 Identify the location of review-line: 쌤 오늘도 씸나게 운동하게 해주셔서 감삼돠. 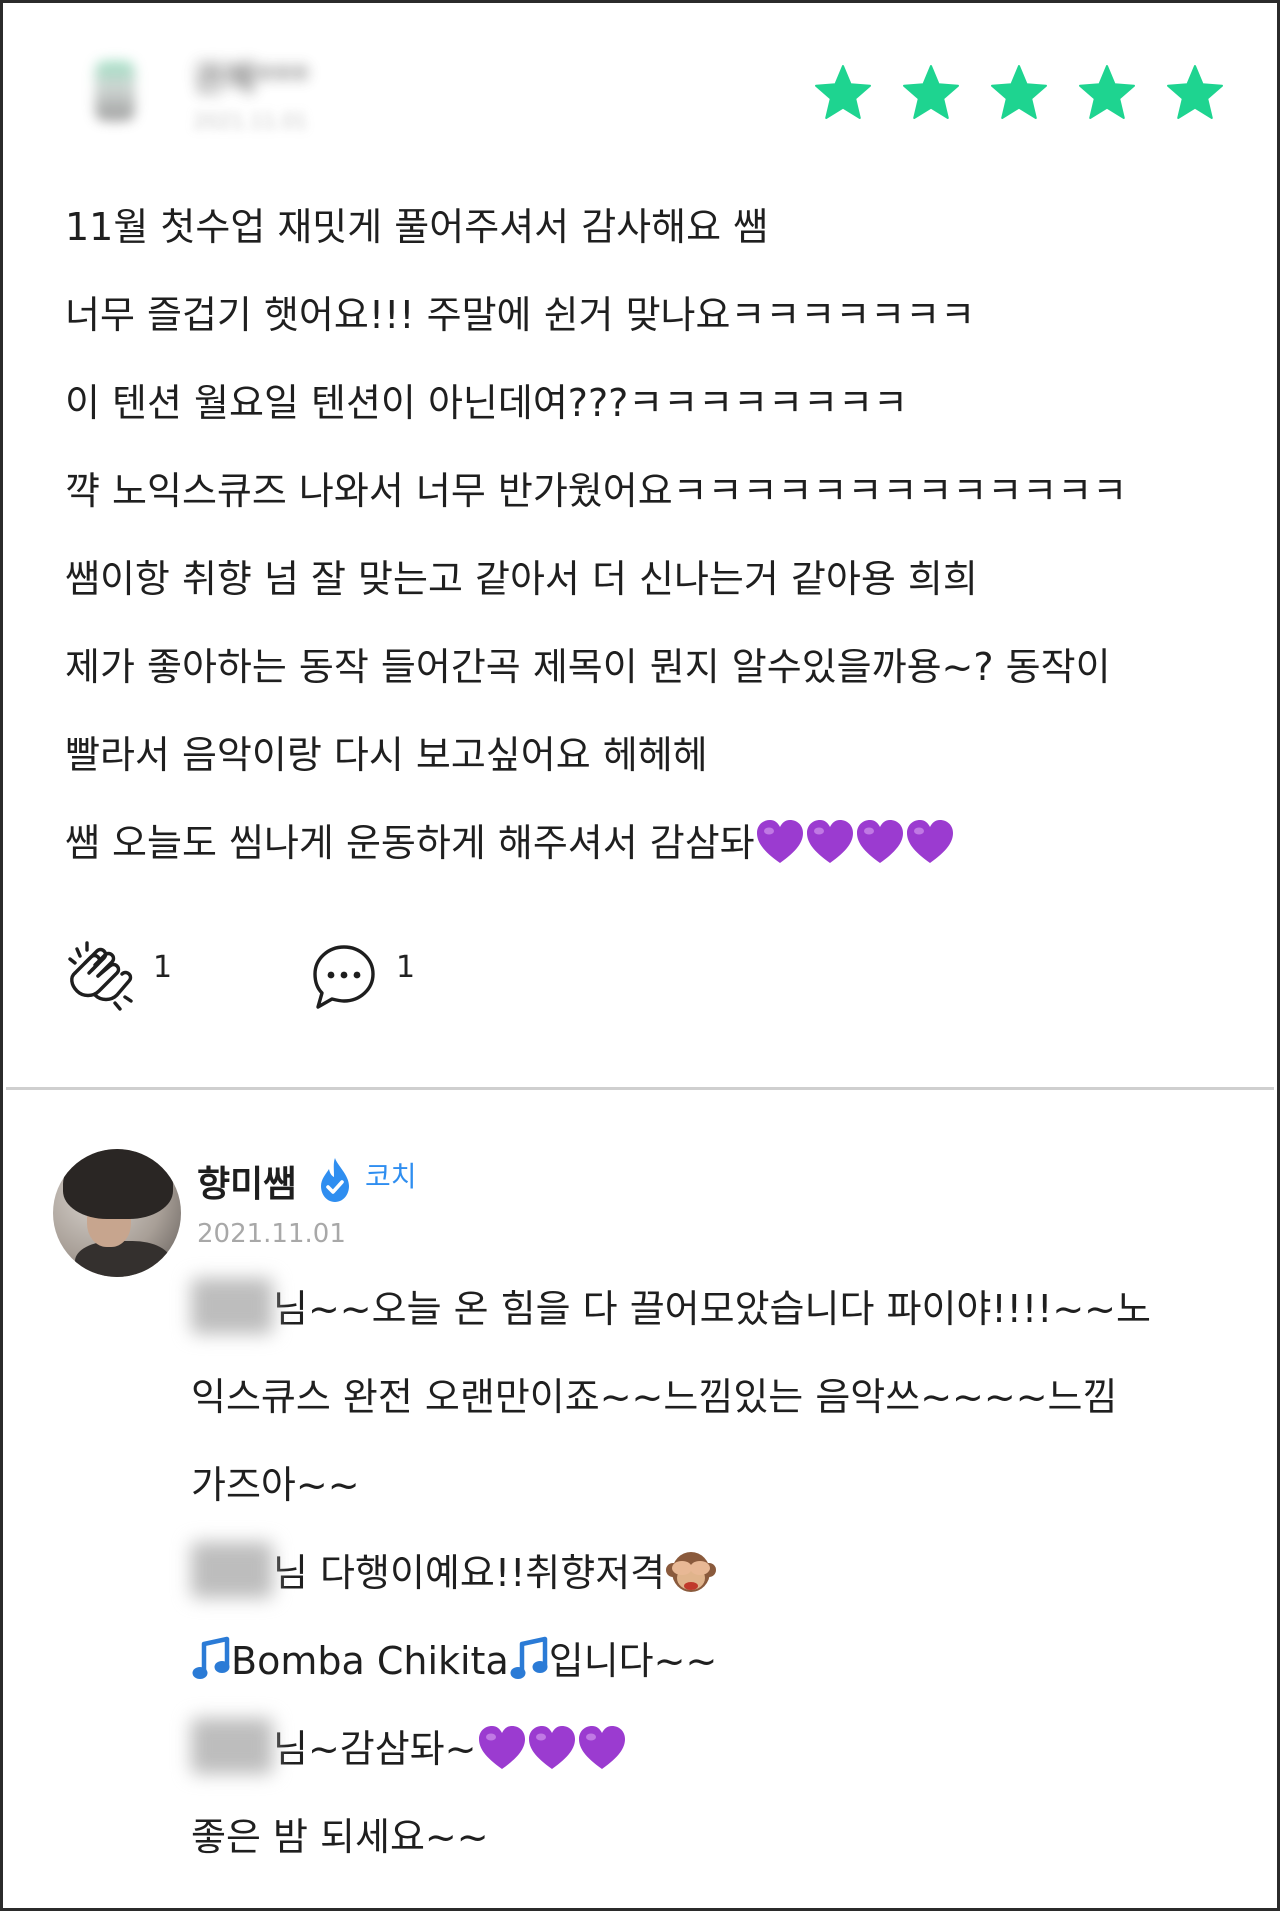
(655, 853).